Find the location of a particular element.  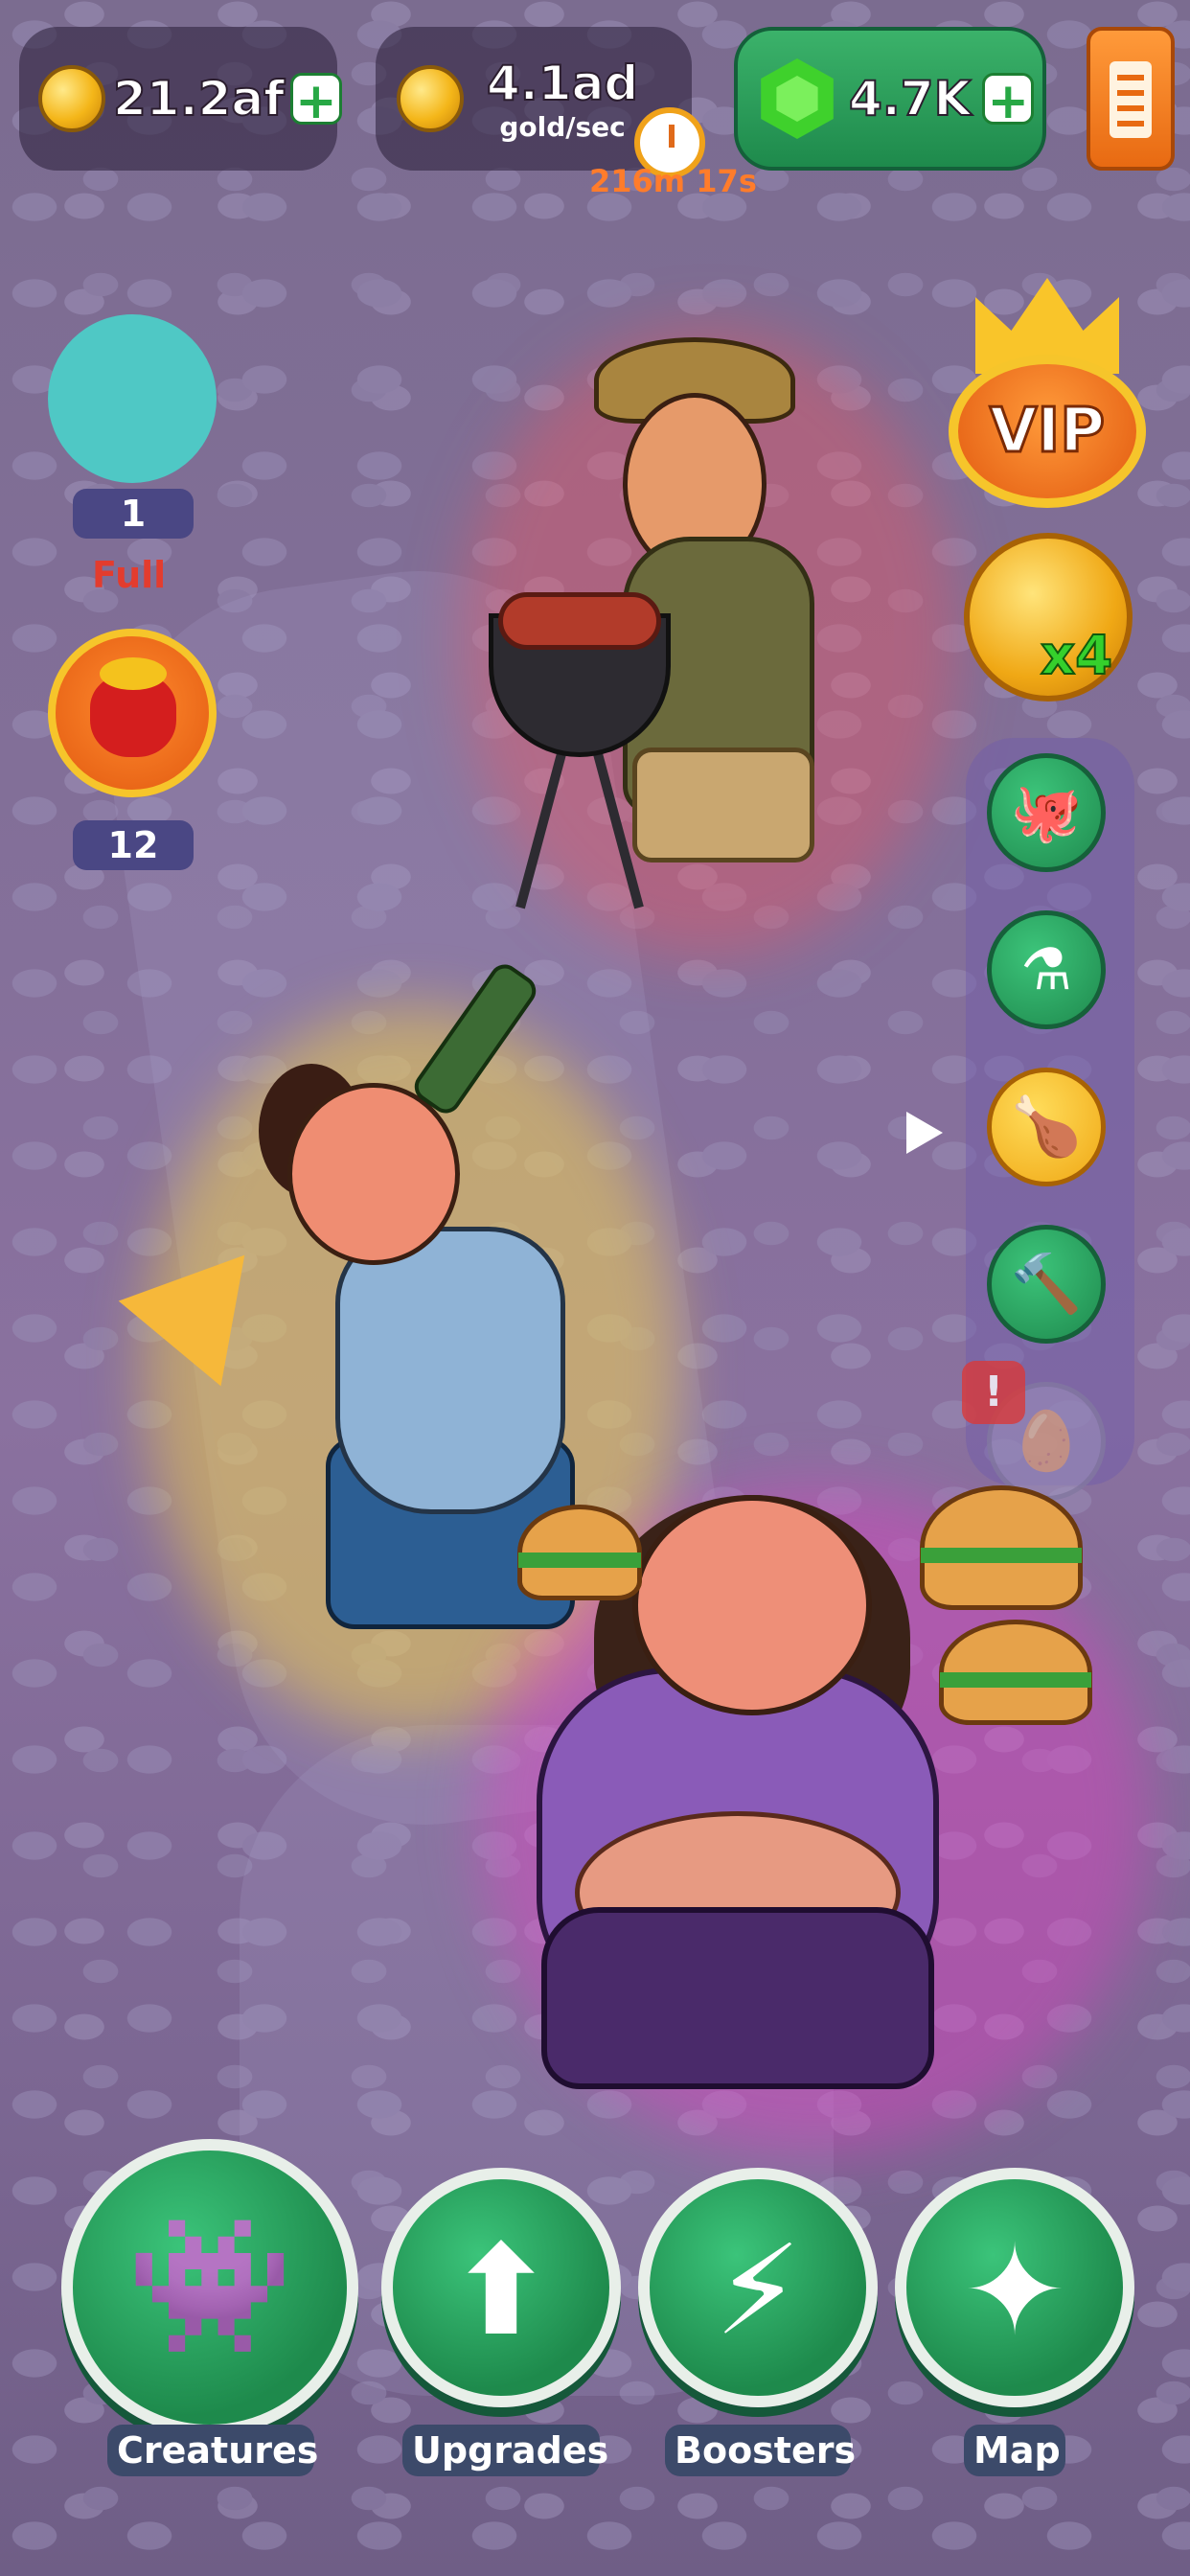

creatures-button: 👾 is located at coordinates (210, 2287).